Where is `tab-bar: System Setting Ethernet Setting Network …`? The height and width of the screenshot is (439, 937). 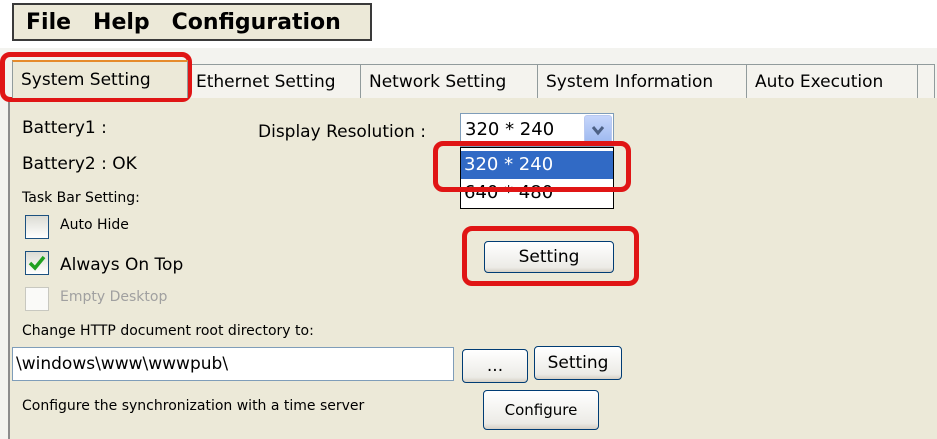 tab-bar: System Setting Ethernet Setting Network … is located at coordinates (473, 79).